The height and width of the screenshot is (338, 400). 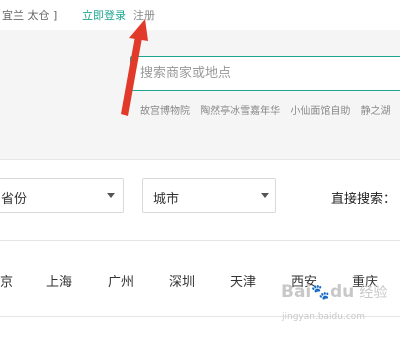 What do you see at coordinates (182, 280) in the screenshot?
I see `city-link: 深圳` at bounding box center [182, 280].